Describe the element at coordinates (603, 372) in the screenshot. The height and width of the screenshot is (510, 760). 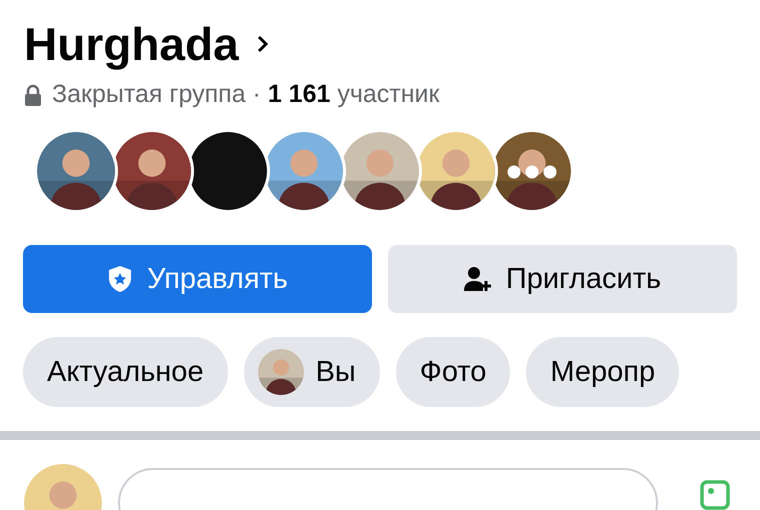
I see `filter-chip: Меропр` at that location.